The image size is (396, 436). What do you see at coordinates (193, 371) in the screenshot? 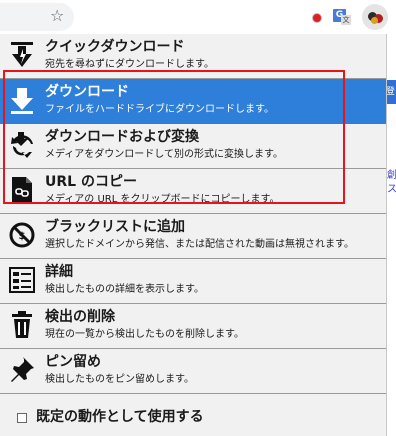
I see `menu-item-pin: ピン留め 検出したものをピン留めします。` at bounding box center [193, 371].